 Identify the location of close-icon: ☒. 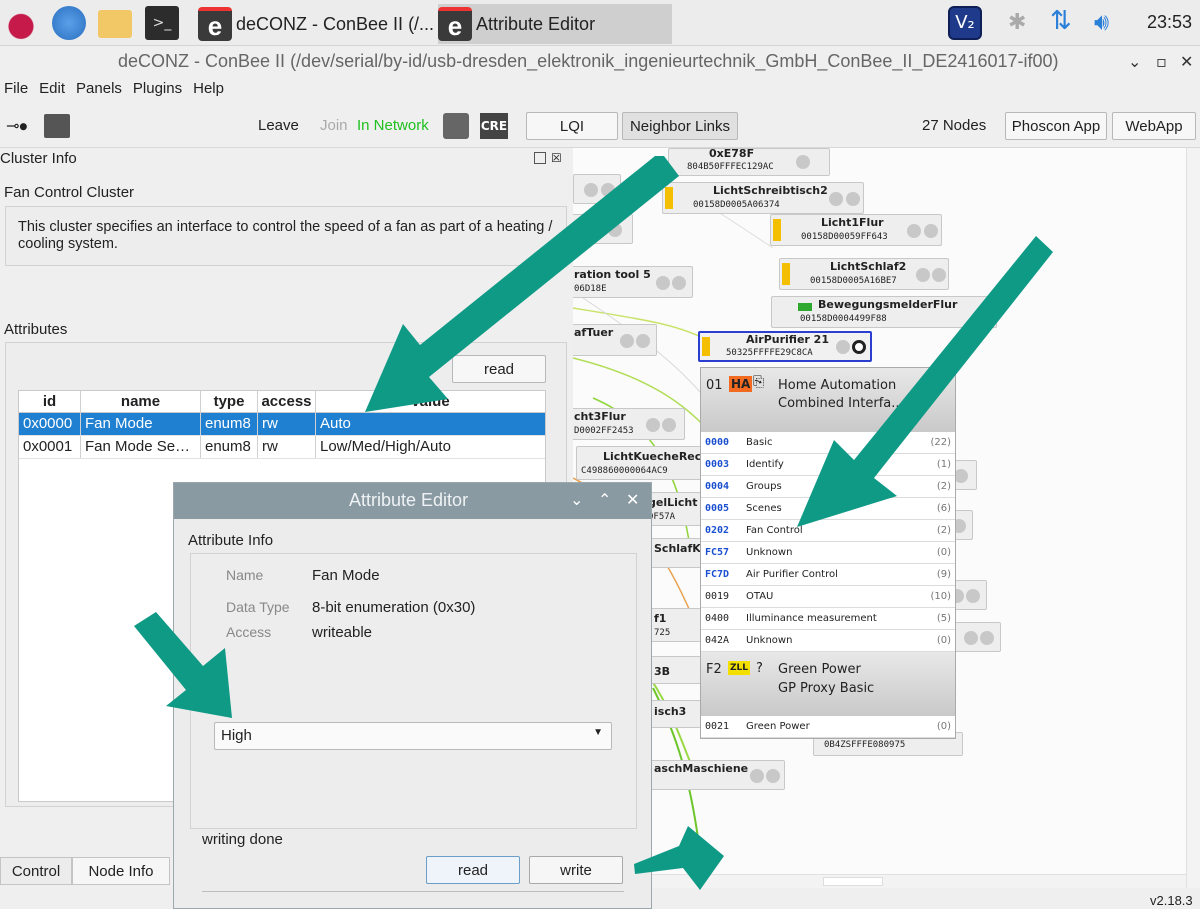
(556, 158).